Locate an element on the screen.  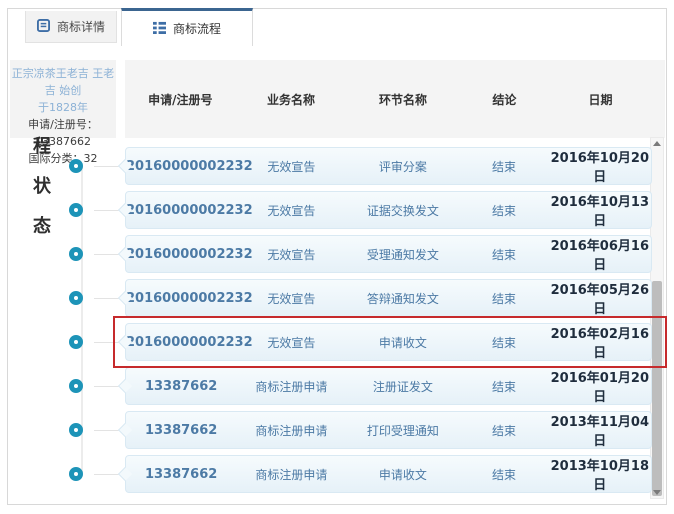
tab-trademark-details: 商标详情 is located at coordinates (71, 27).